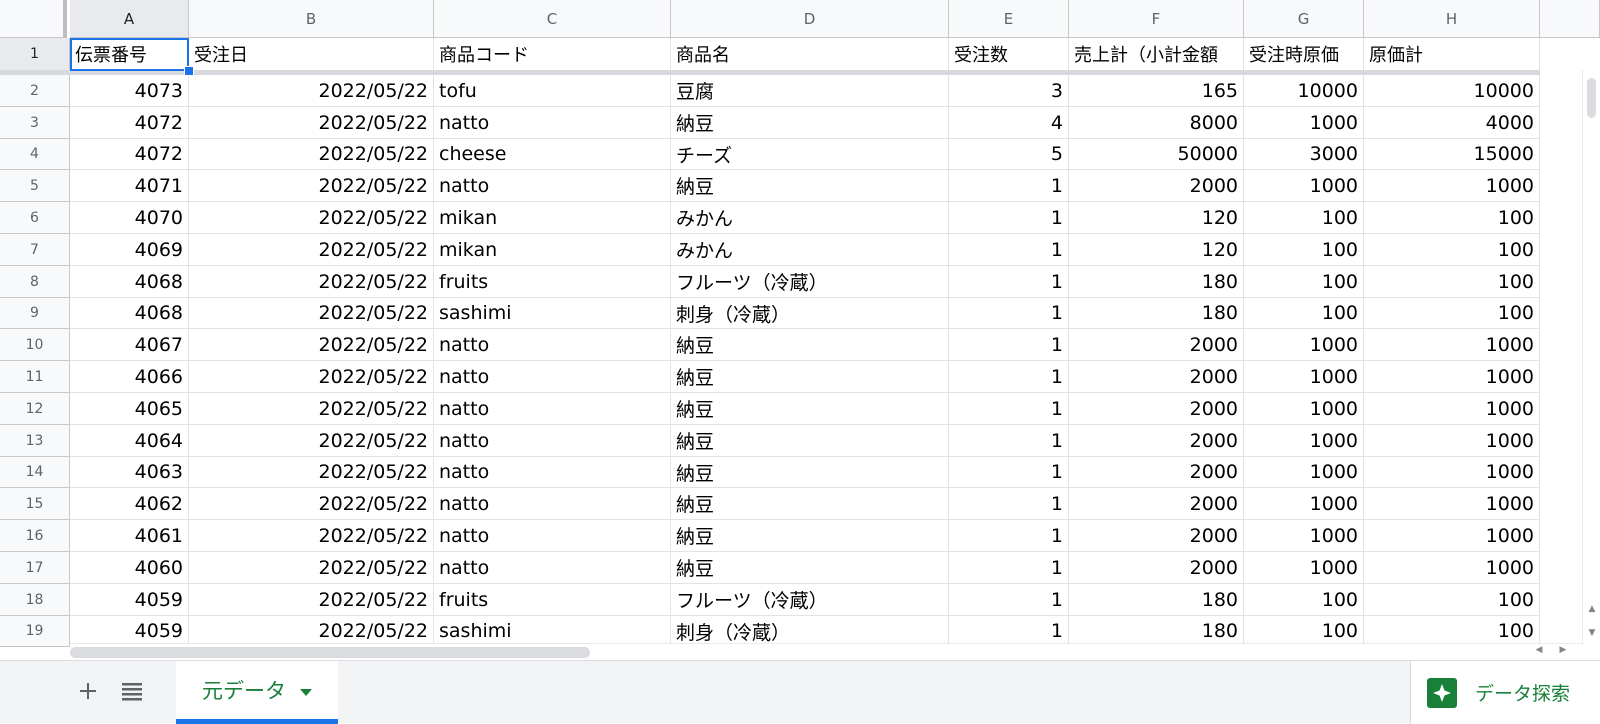 The height and width of the screenshot is (724, 1600). What do you see at coordinates (552, 250) in the screenshot?
I see `table-cell: mikan` at bounding box center [552, 250].